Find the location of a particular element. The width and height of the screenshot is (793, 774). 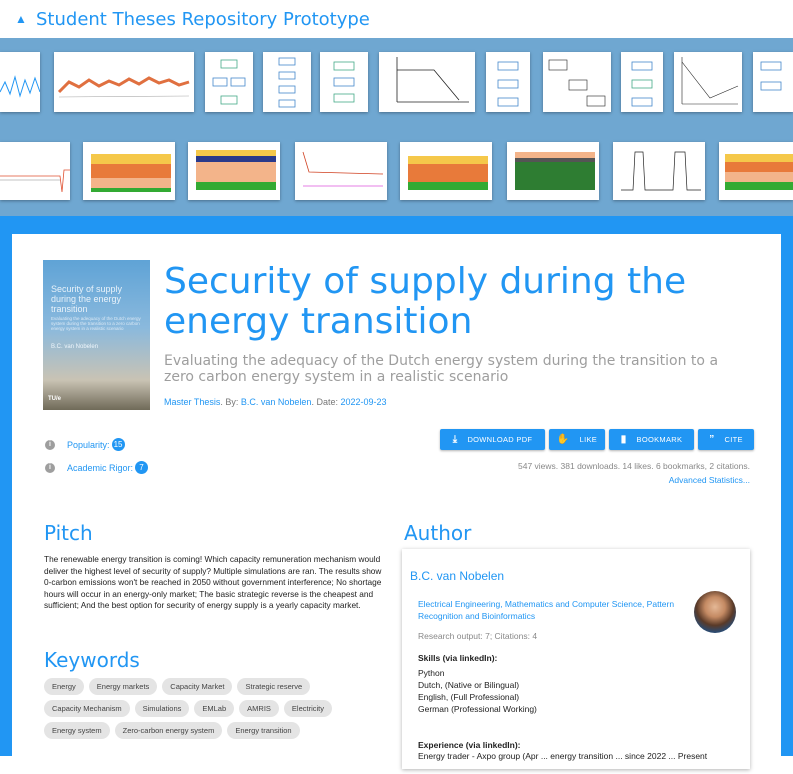

keyword-chip: Energy markets is located at coordinates (123, 686).